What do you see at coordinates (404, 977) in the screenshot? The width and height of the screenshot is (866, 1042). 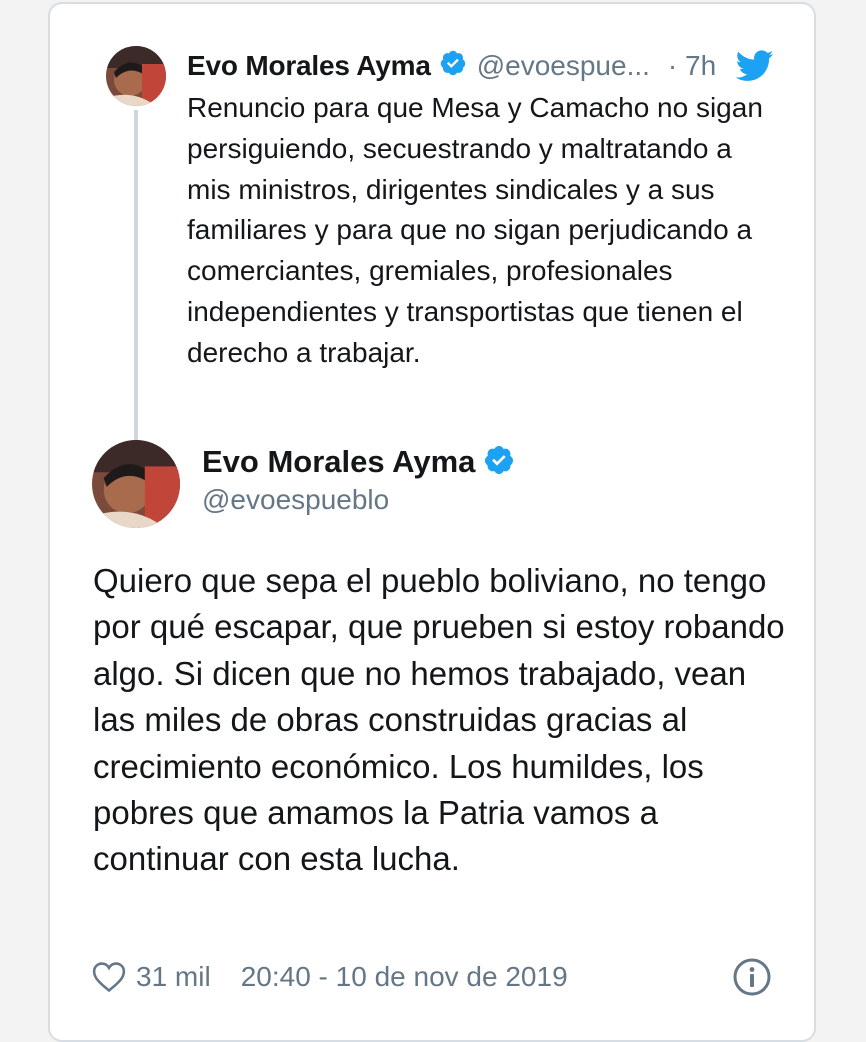 I see `tweet-timestamp: 20:40 - 10 de nov de 2019` at bounding box center [404, 977].